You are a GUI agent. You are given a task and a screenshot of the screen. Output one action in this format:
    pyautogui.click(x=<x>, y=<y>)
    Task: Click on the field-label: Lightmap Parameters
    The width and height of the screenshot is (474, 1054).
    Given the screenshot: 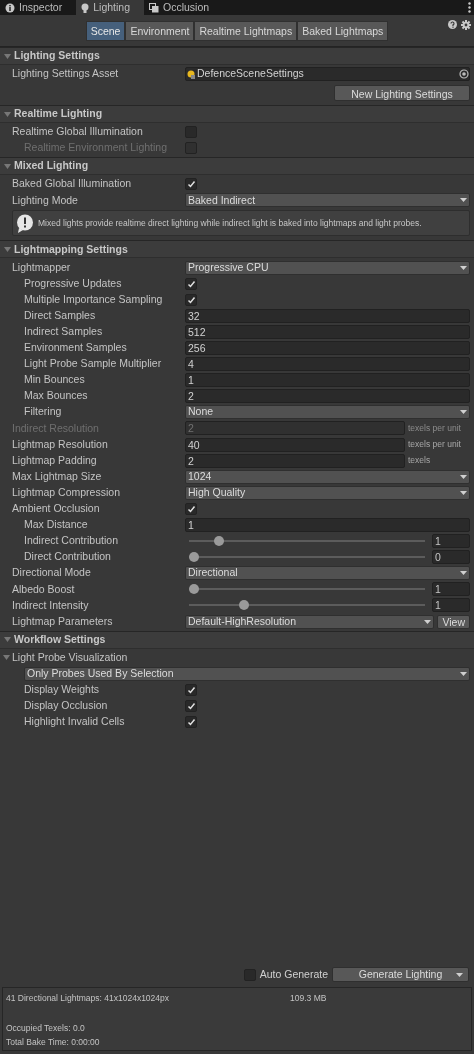 What is the action you would take?
    pyautogui.click(x=62, y=620)
    